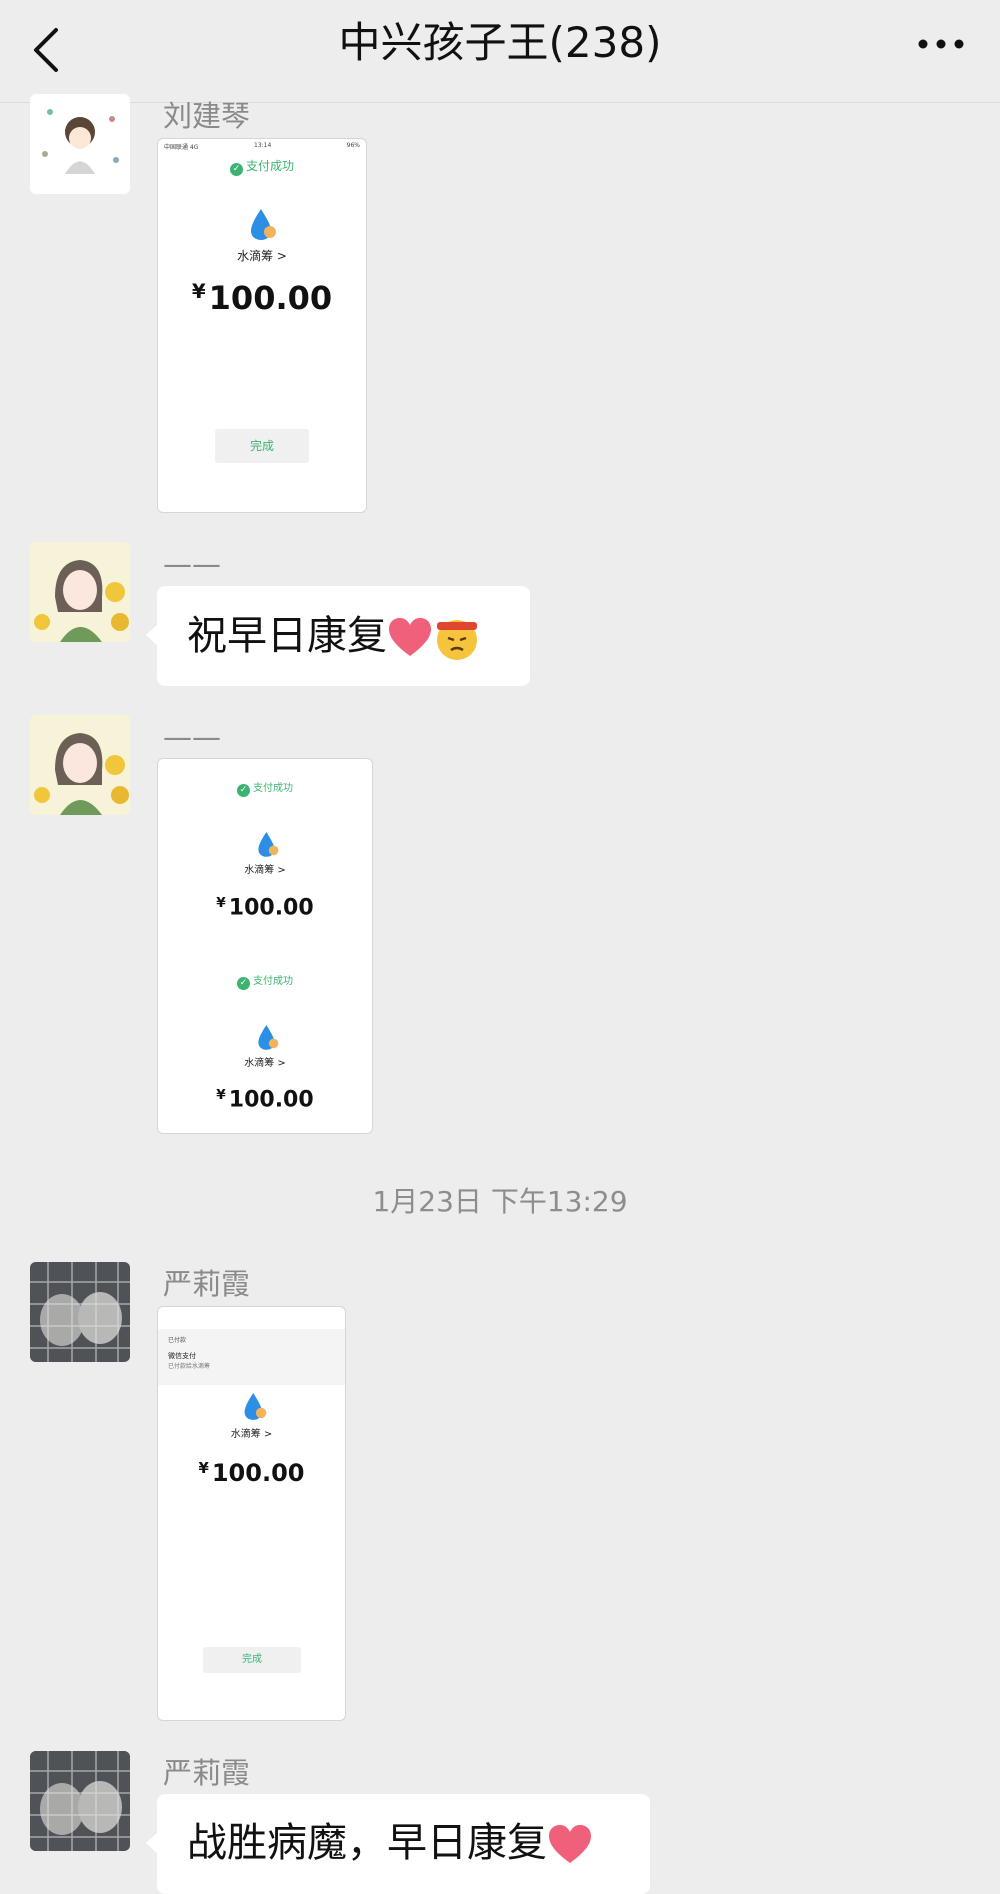 The image size is (1000, 1894). I want to click on image-message: 已付款 微信支付 已付款给水滴筹 水滴筹 > ¥100.00 完成, so click(251, 1513).